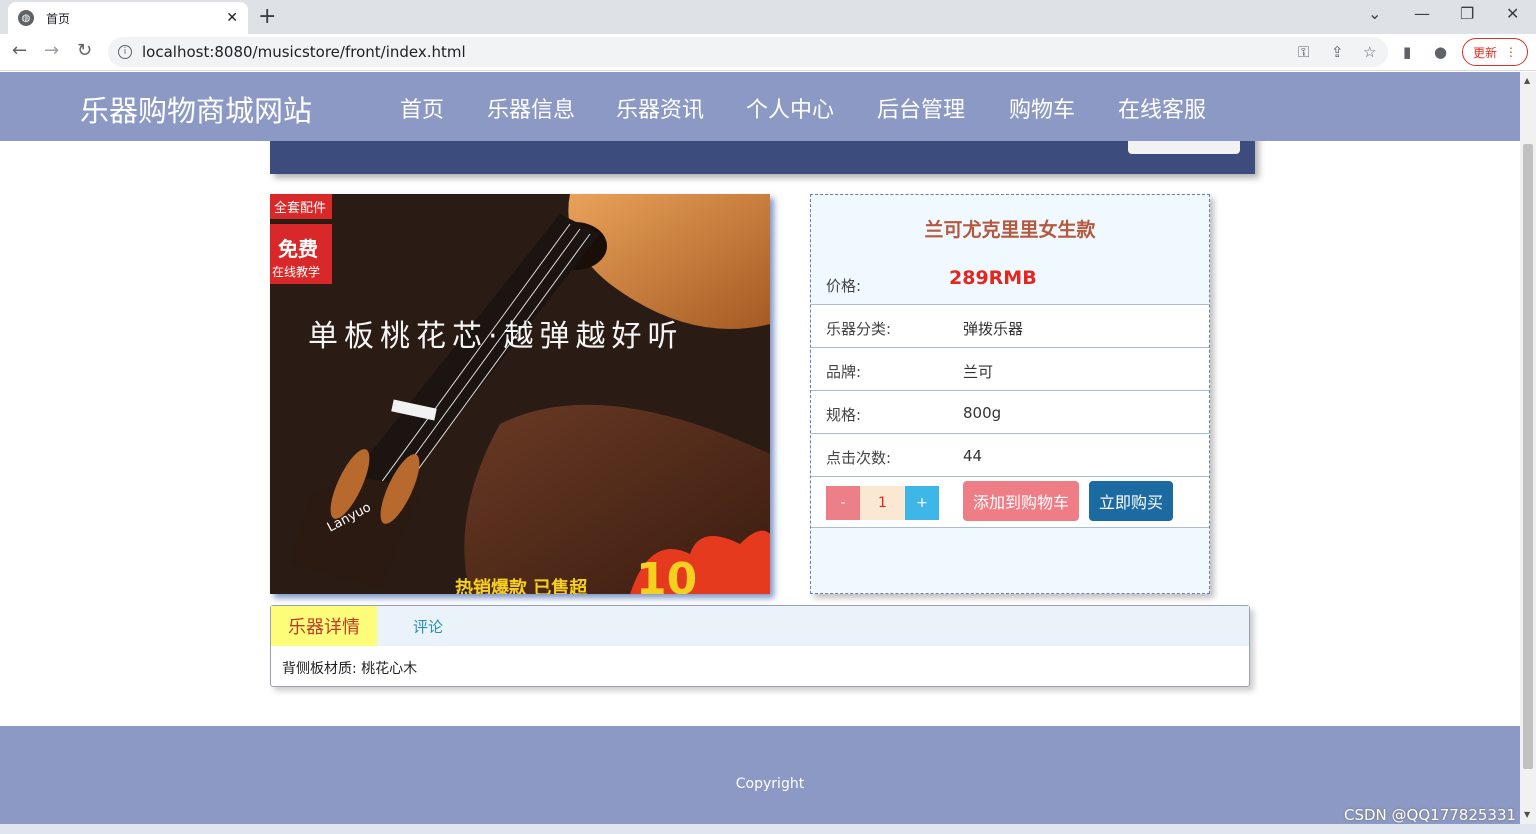 The image size is (1536, 834). I want to click on forward-icon: →, so click(51, 50).